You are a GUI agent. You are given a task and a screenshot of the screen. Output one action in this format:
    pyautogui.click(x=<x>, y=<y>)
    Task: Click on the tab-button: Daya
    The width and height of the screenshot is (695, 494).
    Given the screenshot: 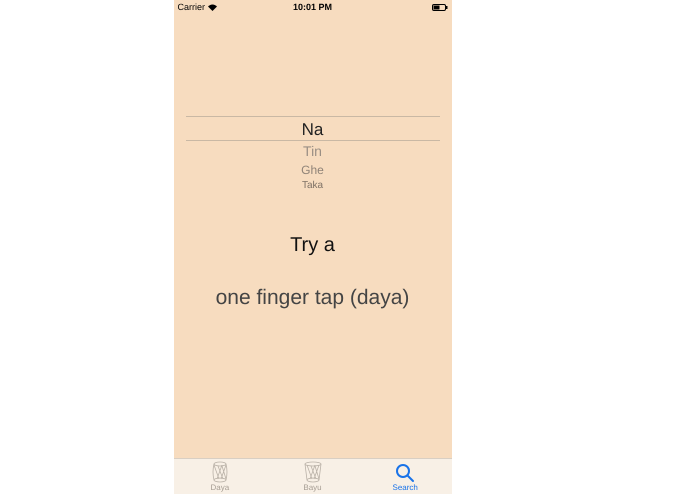 What is the action you would take?
    pyautogui.click(x=220, y=476)
    